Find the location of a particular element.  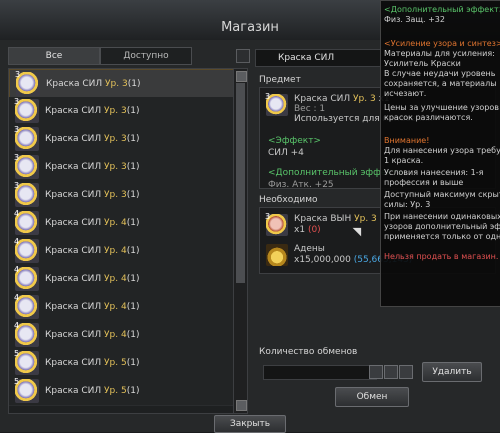

subject-name: Краска СИЛ Ур. 3 x1 is located at coordinates (342, 99).